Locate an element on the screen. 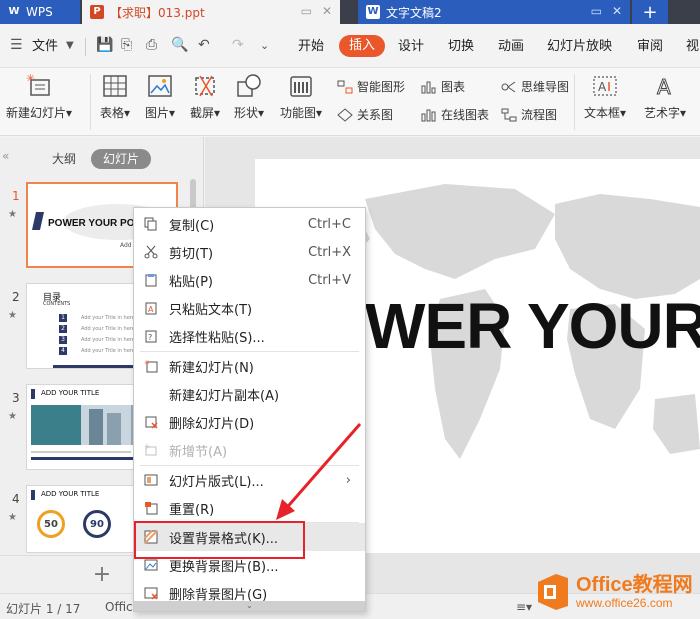  scroll-down-icon: ⌄ is located at coordinates (249, 606).